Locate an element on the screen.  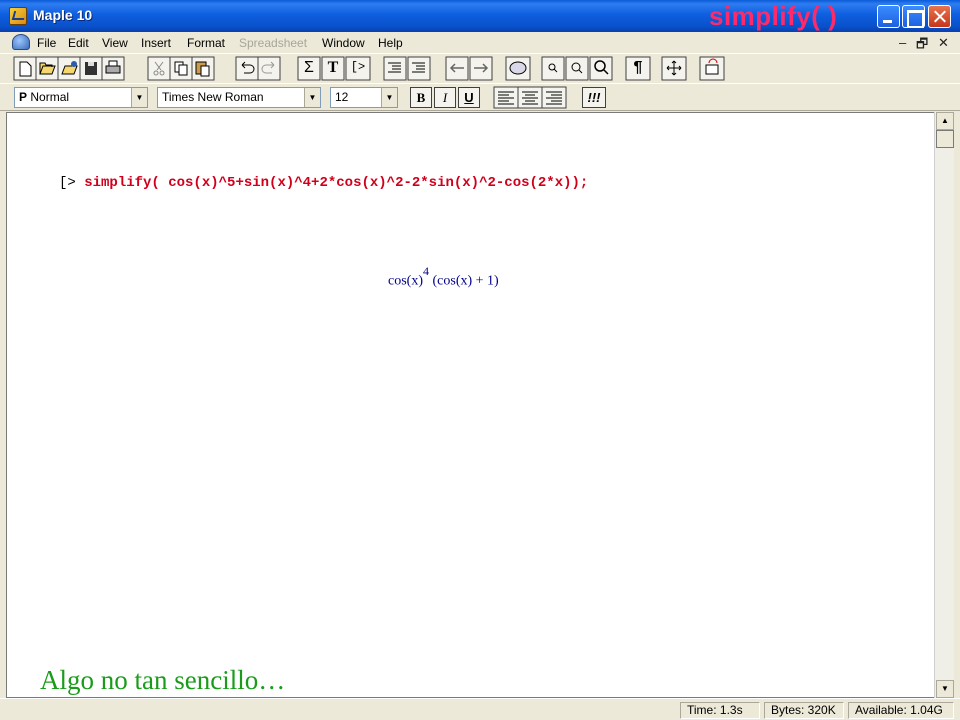
menu-spreadsheet: Spreadsheet is located at coordinates (273, 43).